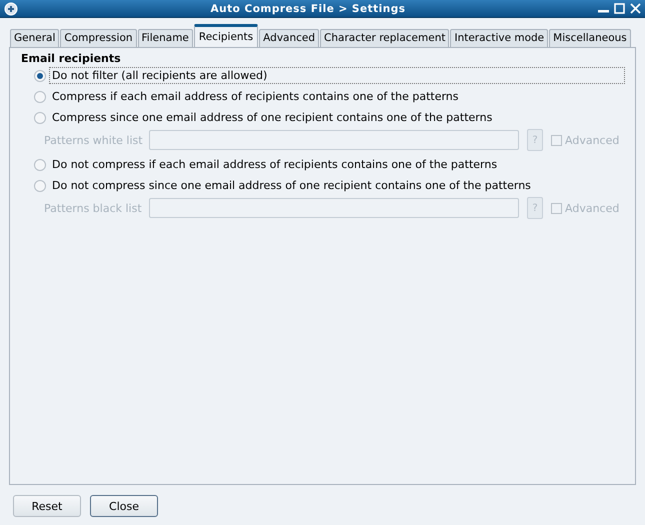  I want to click on window-title: Auto Compress File > Settings, so click(308, 8).